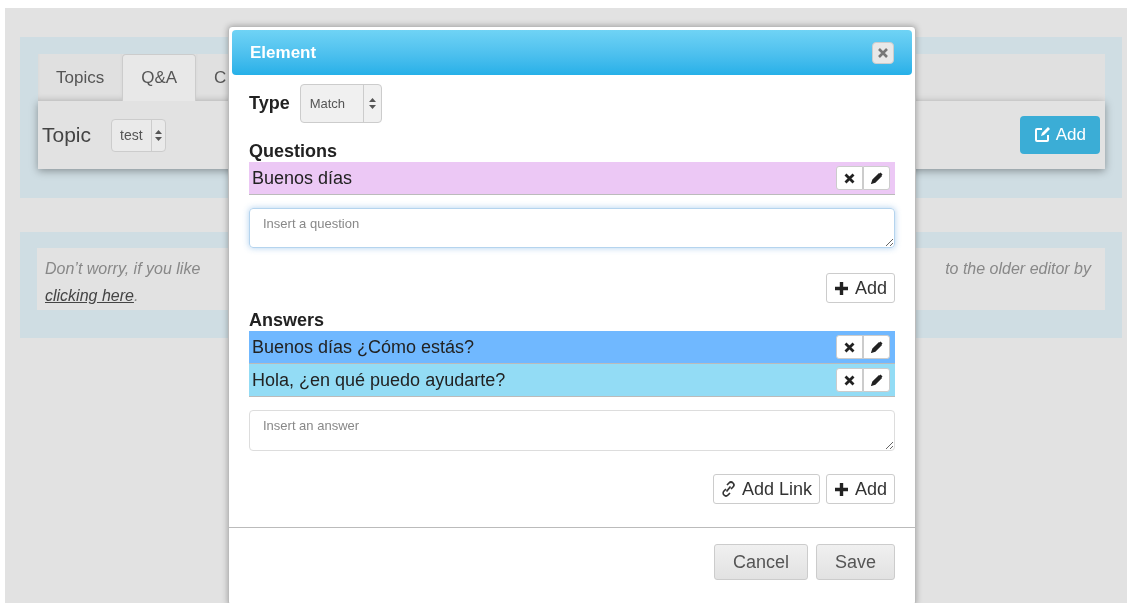  Describe the element at coordinates (1041, 135) in the screenshot. I see `edit-icon` at that location.